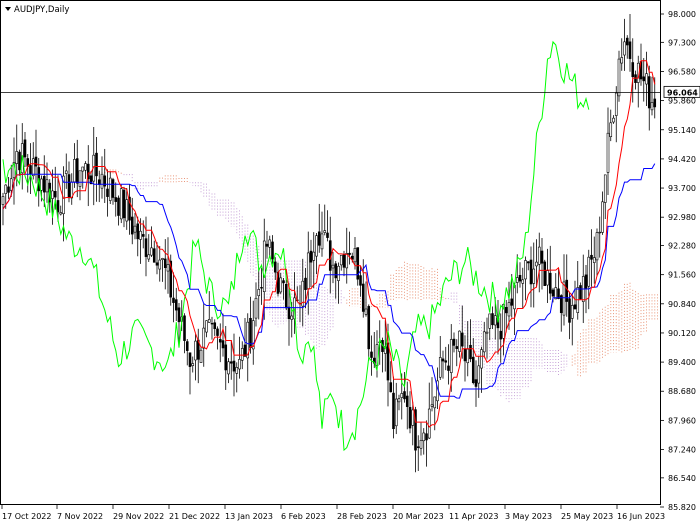  I want to click on y-tick-label: 91.560, so click(682, 275).